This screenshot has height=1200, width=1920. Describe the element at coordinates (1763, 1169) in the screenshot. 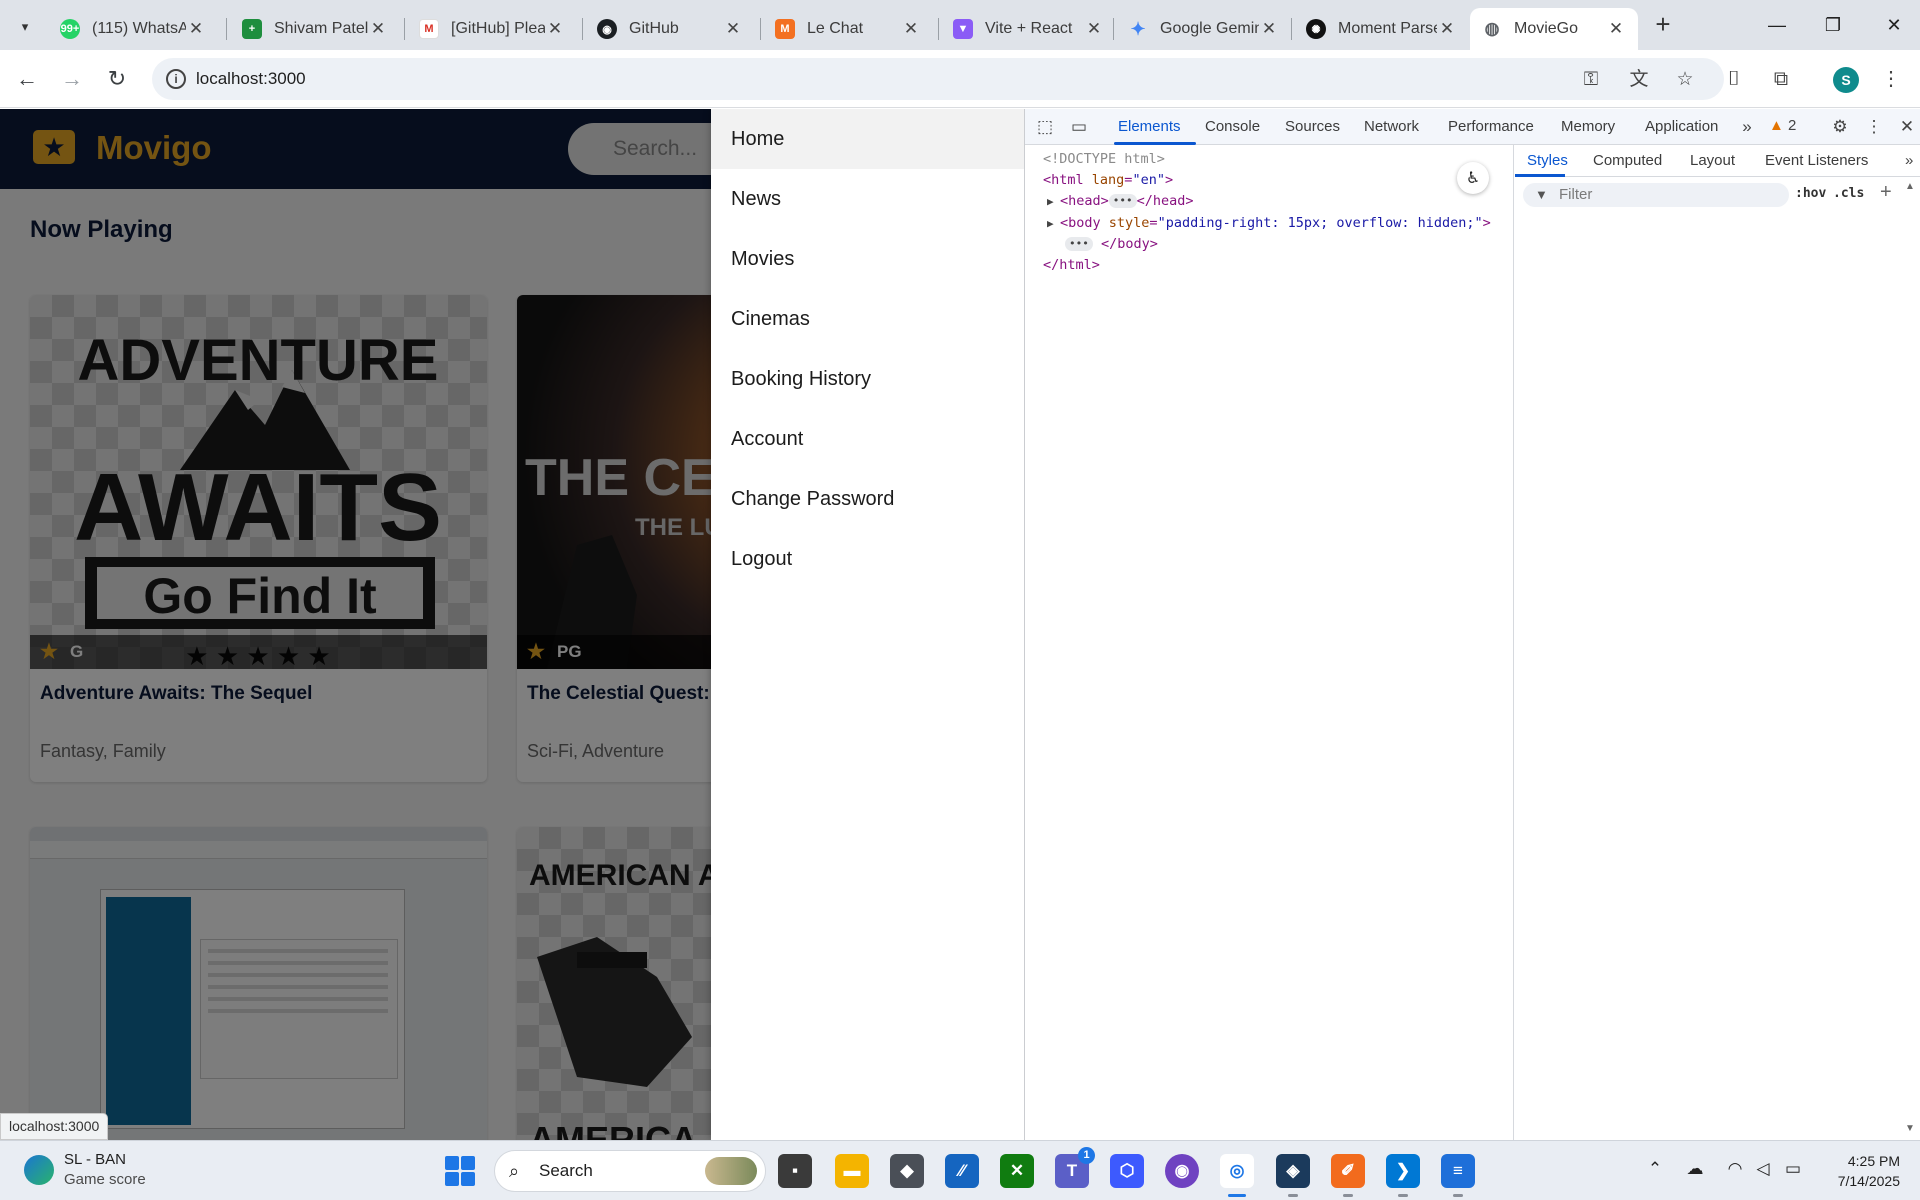

I see `volume-icon: ◁` at that location.